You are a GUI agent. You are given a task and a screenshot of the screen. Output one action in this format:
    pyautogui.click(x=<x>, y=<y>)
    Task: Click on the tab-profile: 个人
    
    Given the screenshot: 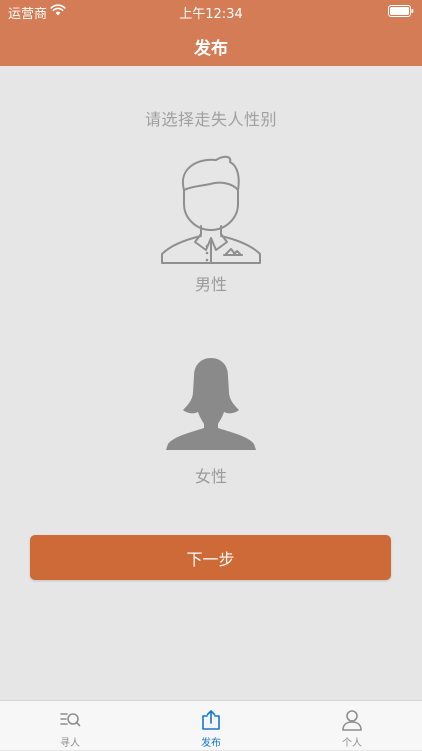 What is the action you would take?
    pyautogui.click(x=352, y=726)
    